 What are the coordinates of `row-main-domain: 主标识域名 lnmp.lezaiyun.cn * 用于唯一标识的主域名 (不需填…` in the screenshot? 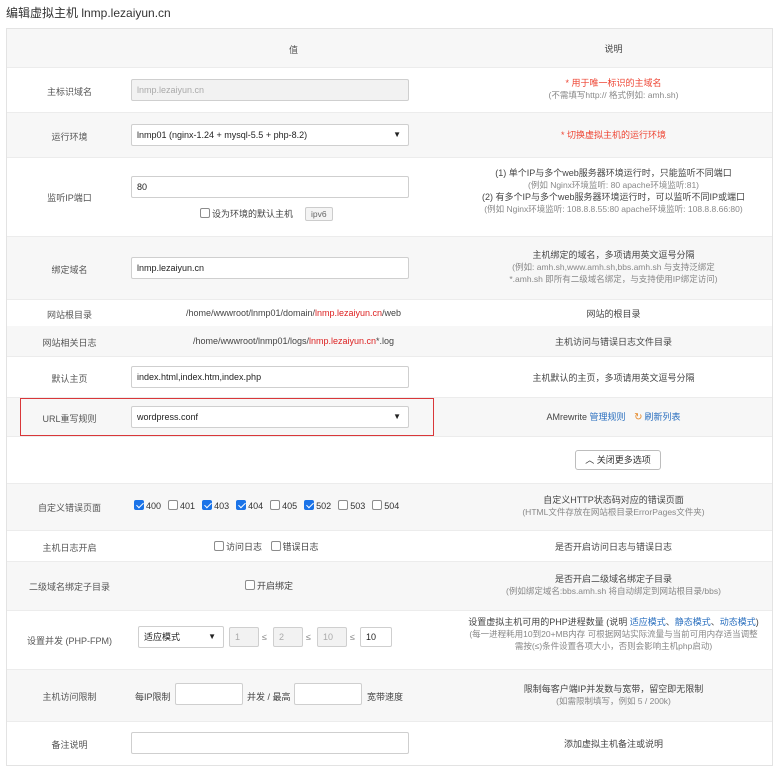 It's located at (389, 90).